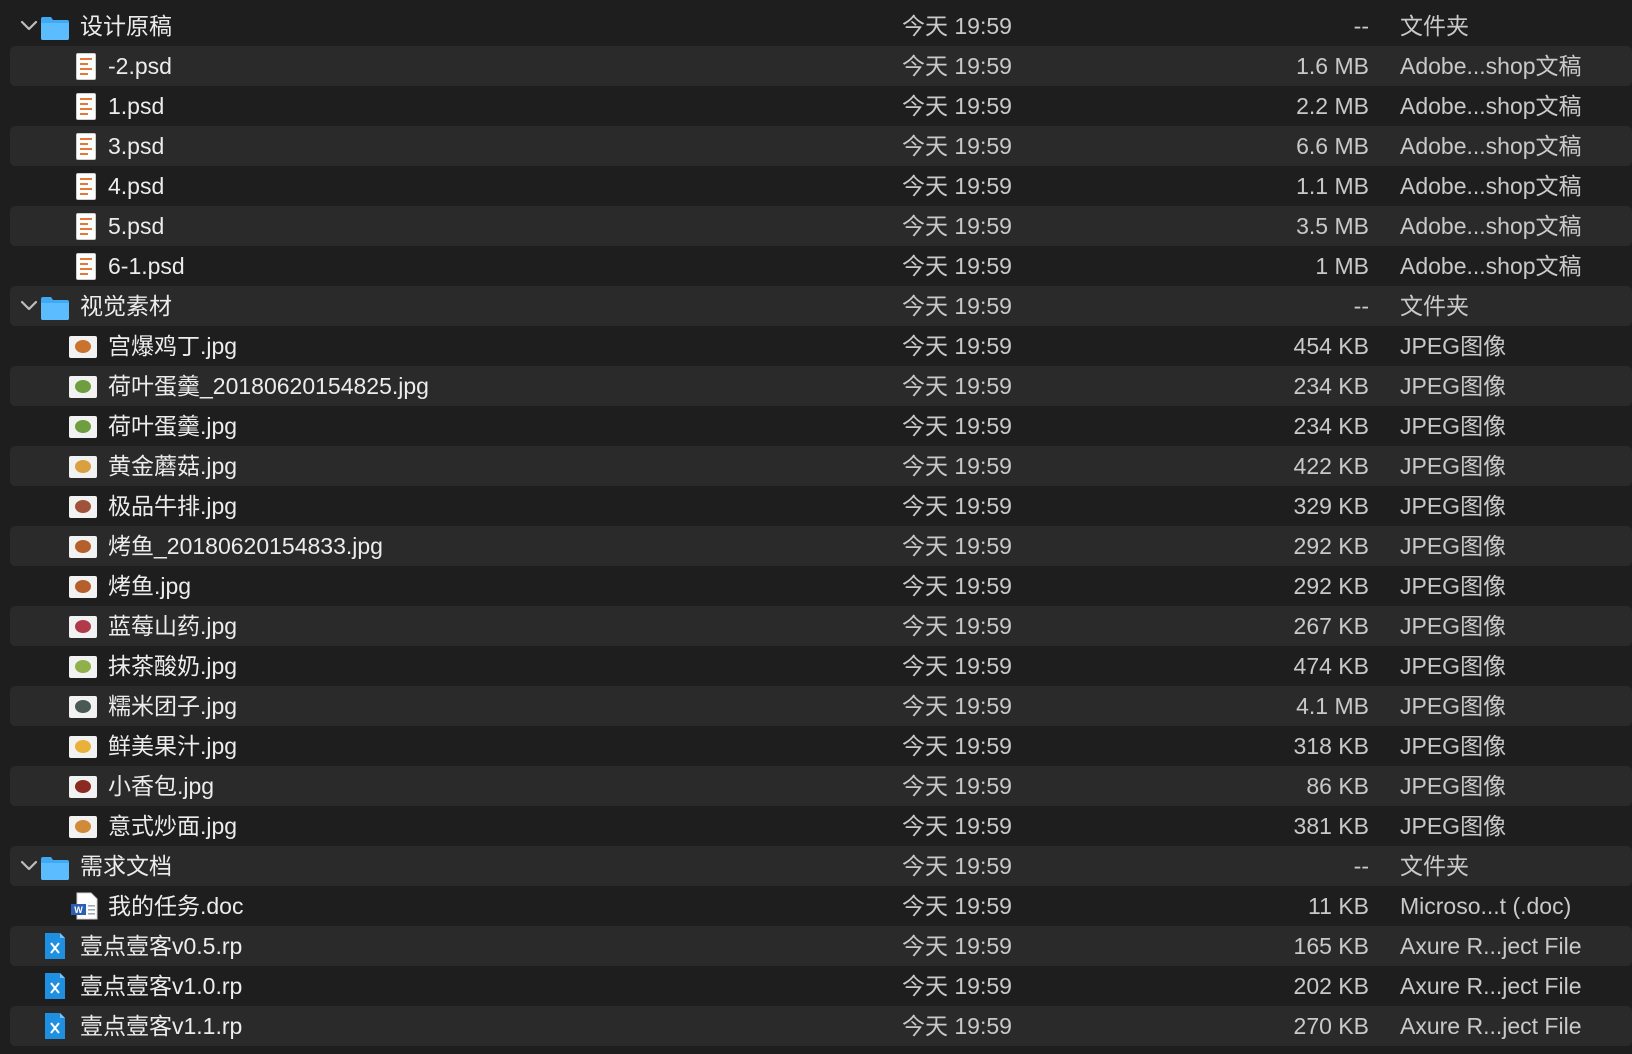 This screenshot has height=1054, width=1632. What do you see at coordinates (126, 26) in the screenshot?
I see `file-name: 设计原稿` at bounding box center [126, 26].